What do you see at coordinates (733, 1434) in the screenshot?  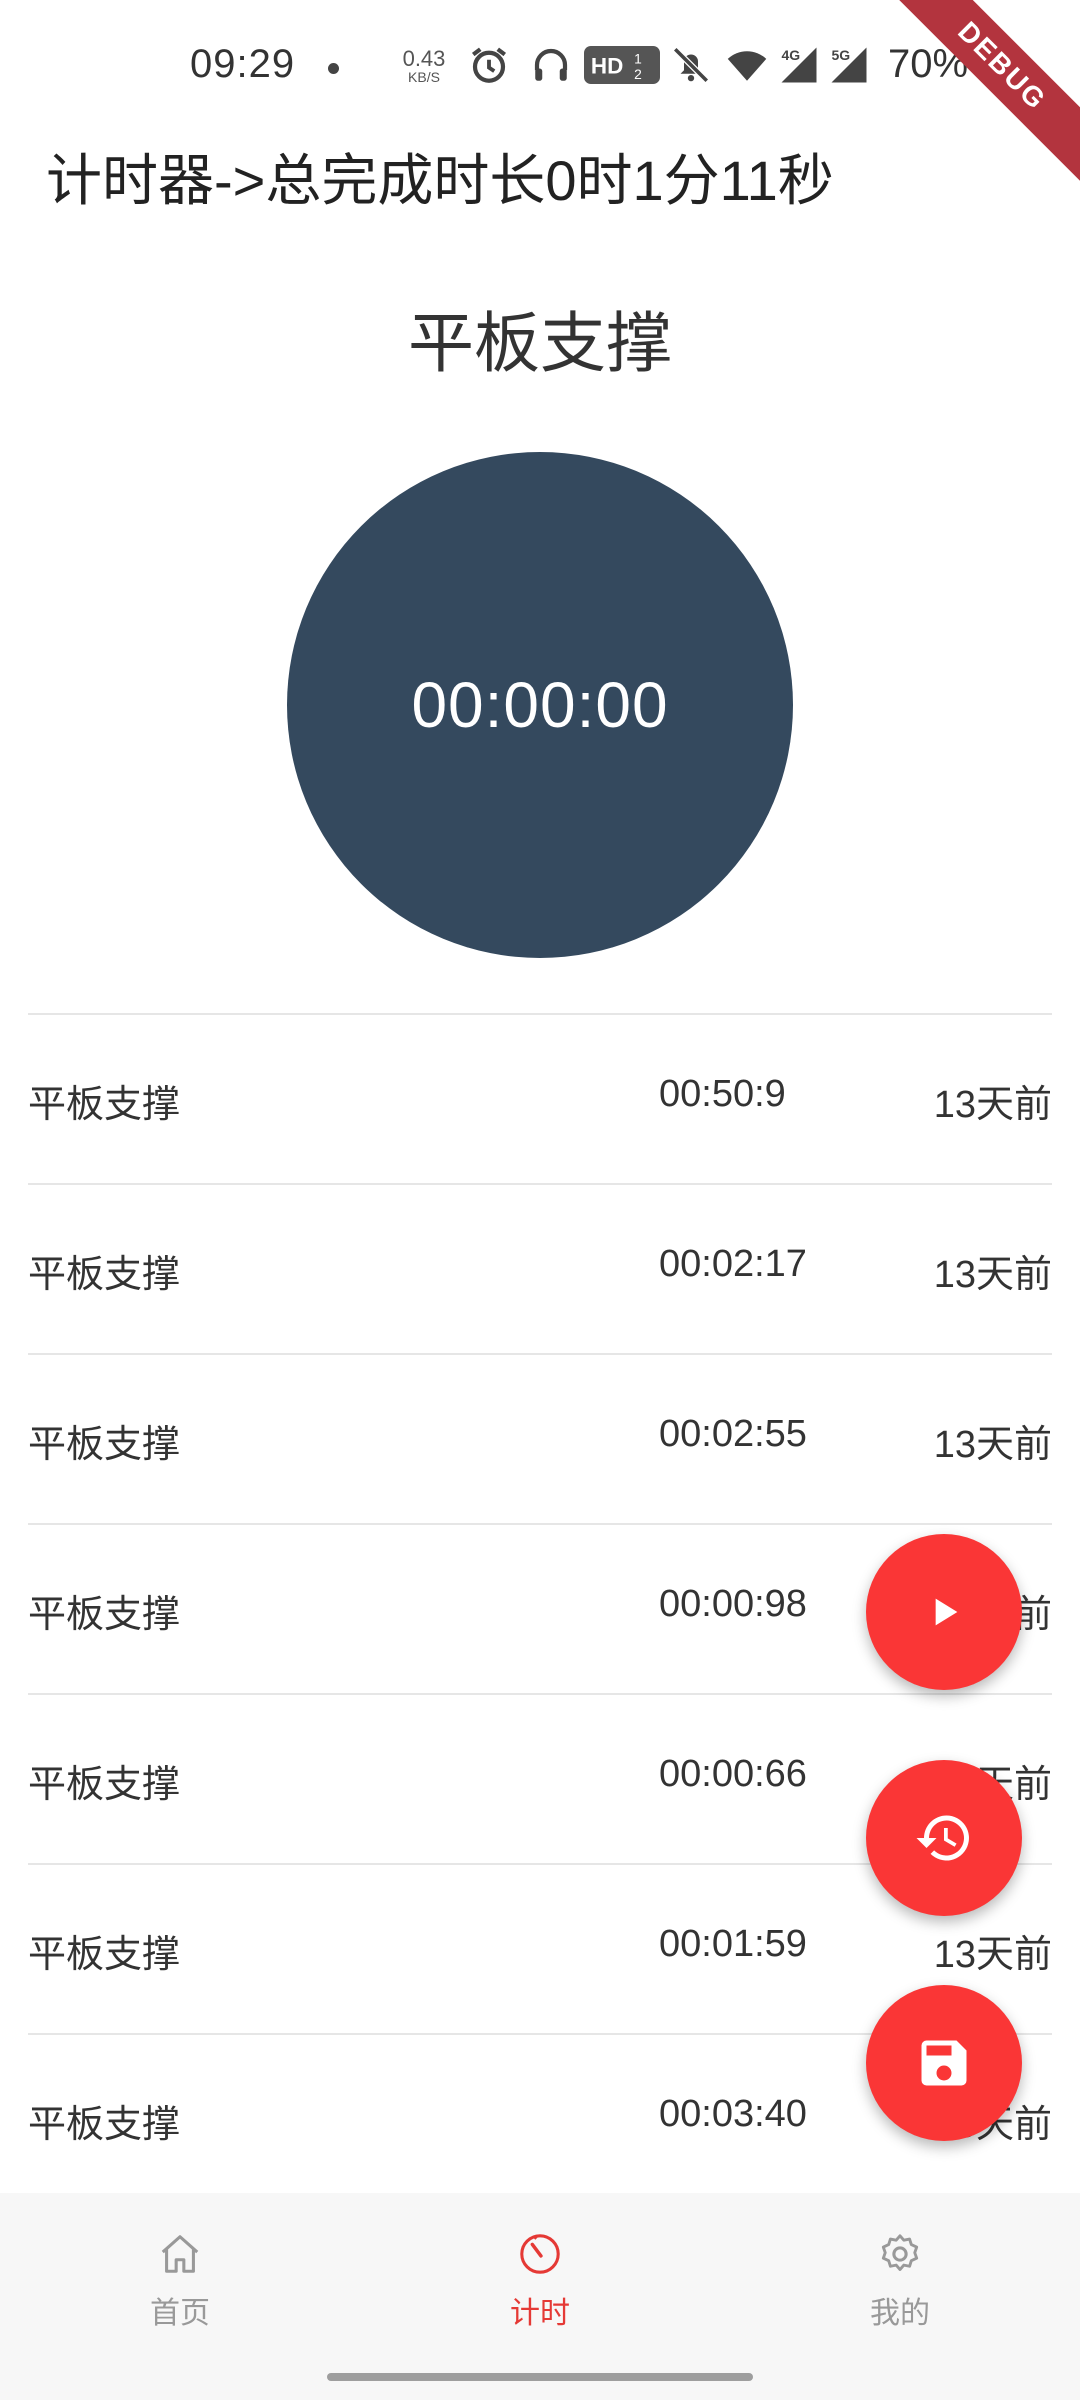 I see `record-duration: 00:02:55` at bounding box center [733, 1434].